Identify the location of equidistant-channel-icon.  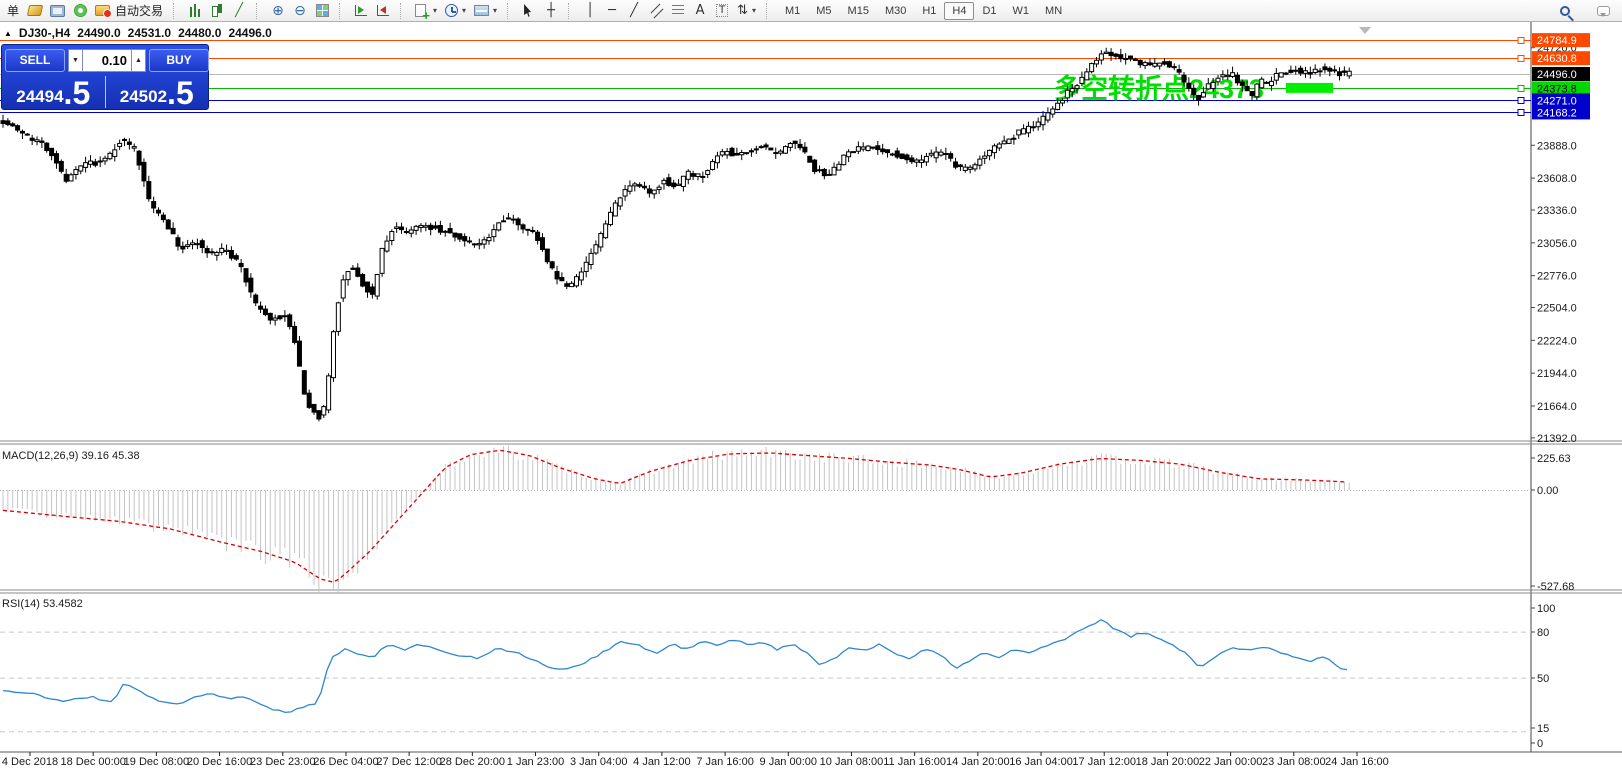
(656, 10).